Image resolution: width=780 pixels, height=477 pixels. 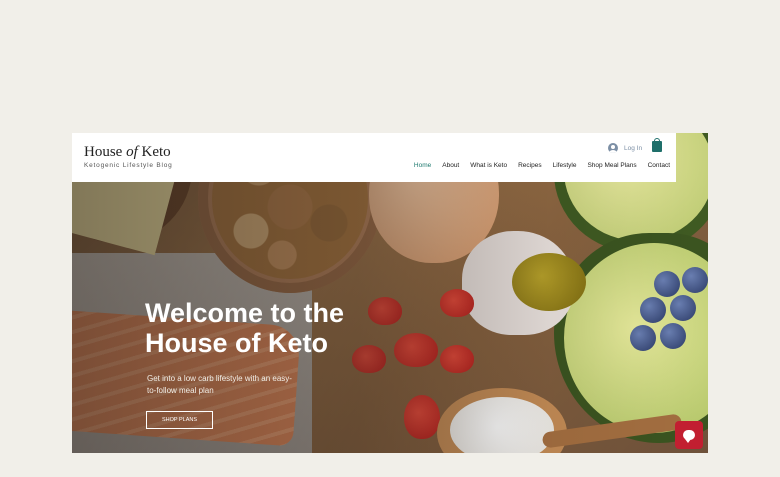 What do you see at coordinates (657, 145) in the screenshot?
I see `shopping-bag-icon` at bounding box center [657, 145].